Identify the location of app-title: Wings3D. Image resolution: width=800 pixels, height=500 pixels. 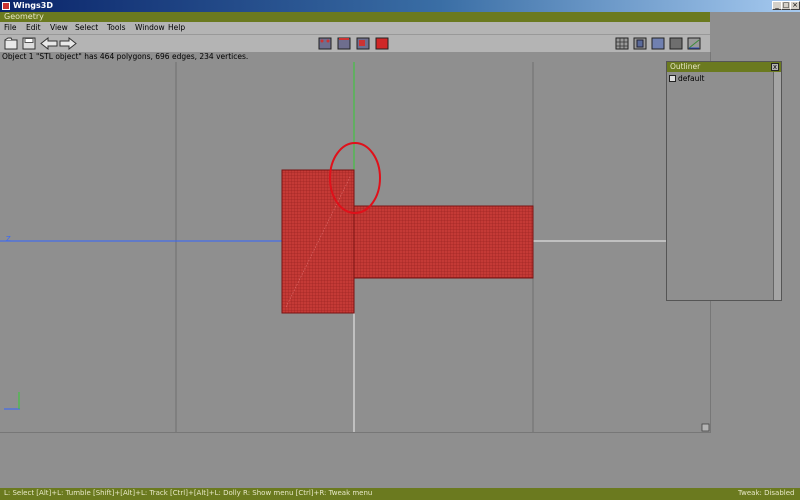
(33, 5).